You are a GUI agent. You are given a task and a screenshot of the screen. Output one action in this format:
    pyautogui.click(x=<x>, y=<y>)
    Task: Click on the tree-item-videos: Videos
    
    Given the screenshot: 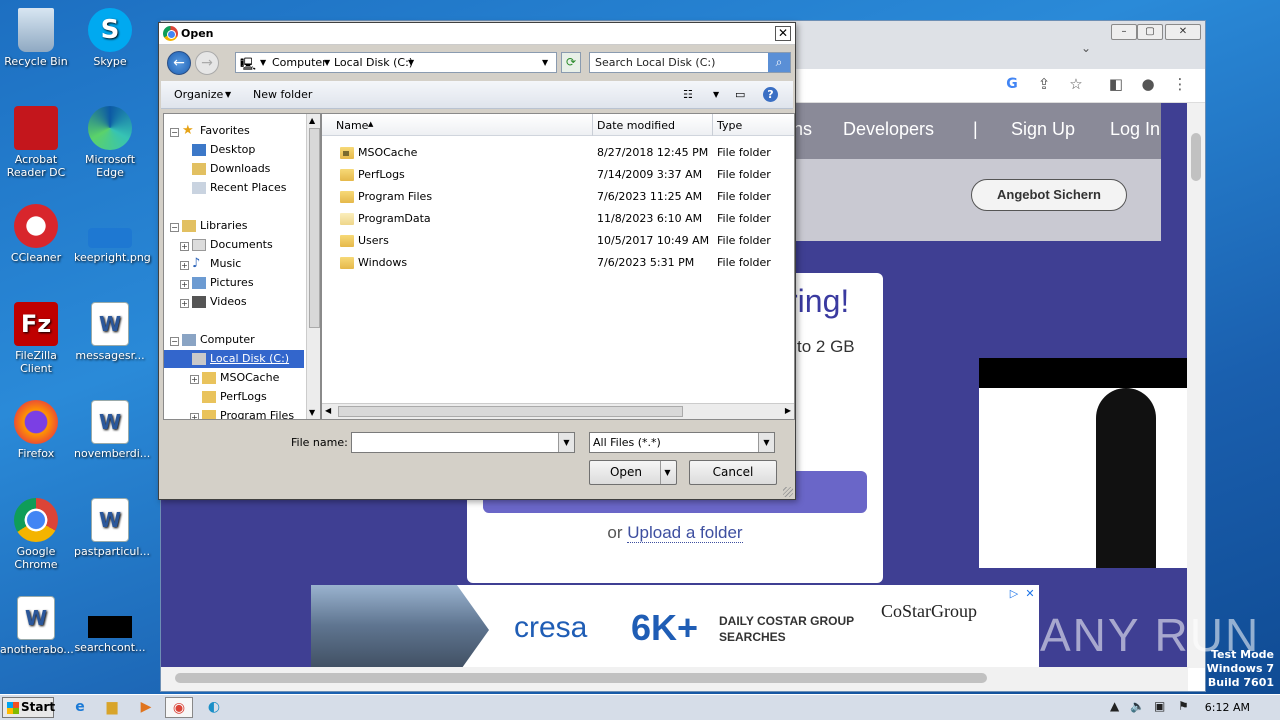 What is the action you would take?
    pyautogui.click(x=219, y=302)
    